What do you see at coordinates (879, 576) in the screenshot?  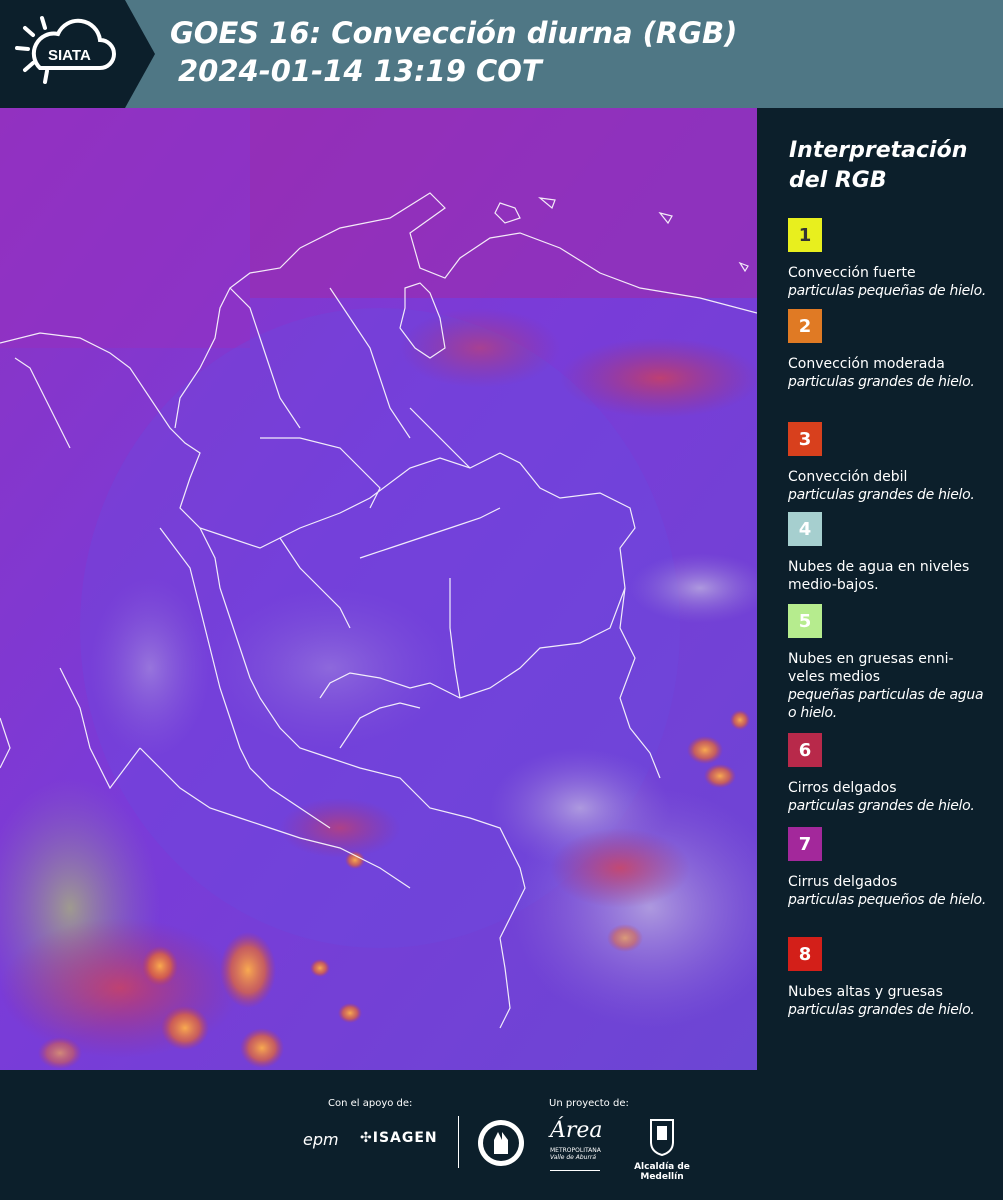 I see `legend-label: Nubes de agua en niveles medio-bajos.` at bounding box center [879, 576].